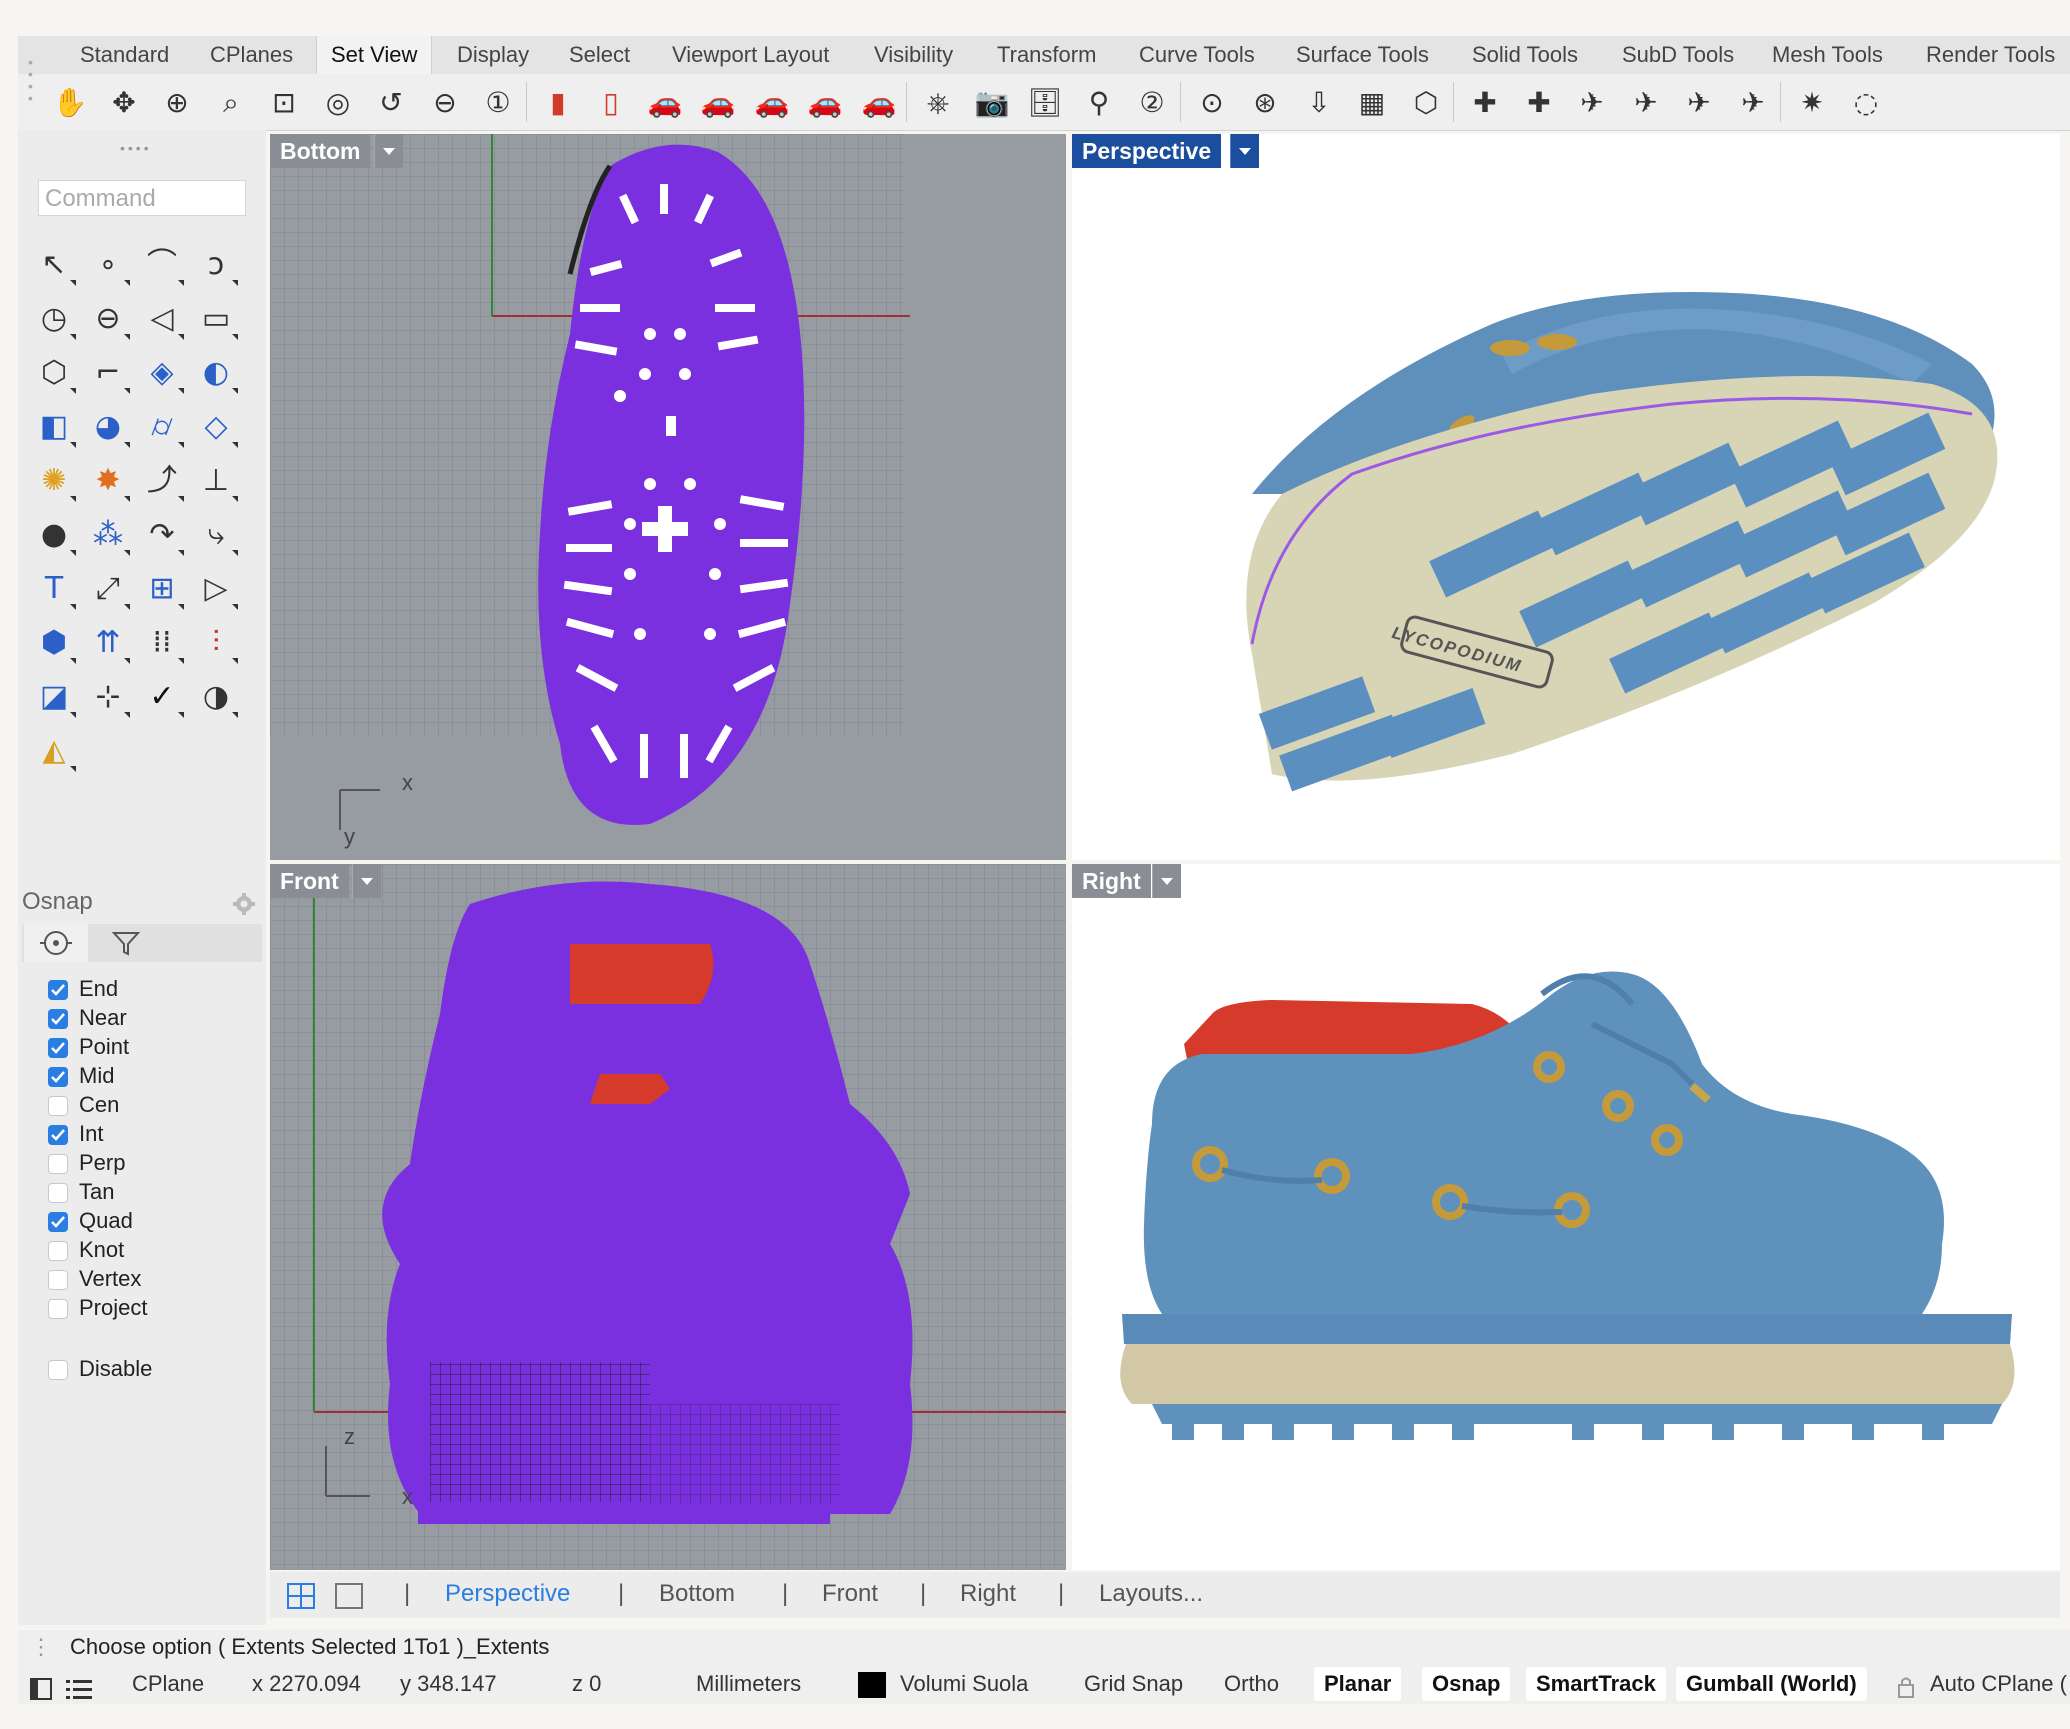  Describe the element at coordinates (96, 1076) in the screenshot. I see `osnap-label-mid: Mid` at that location.